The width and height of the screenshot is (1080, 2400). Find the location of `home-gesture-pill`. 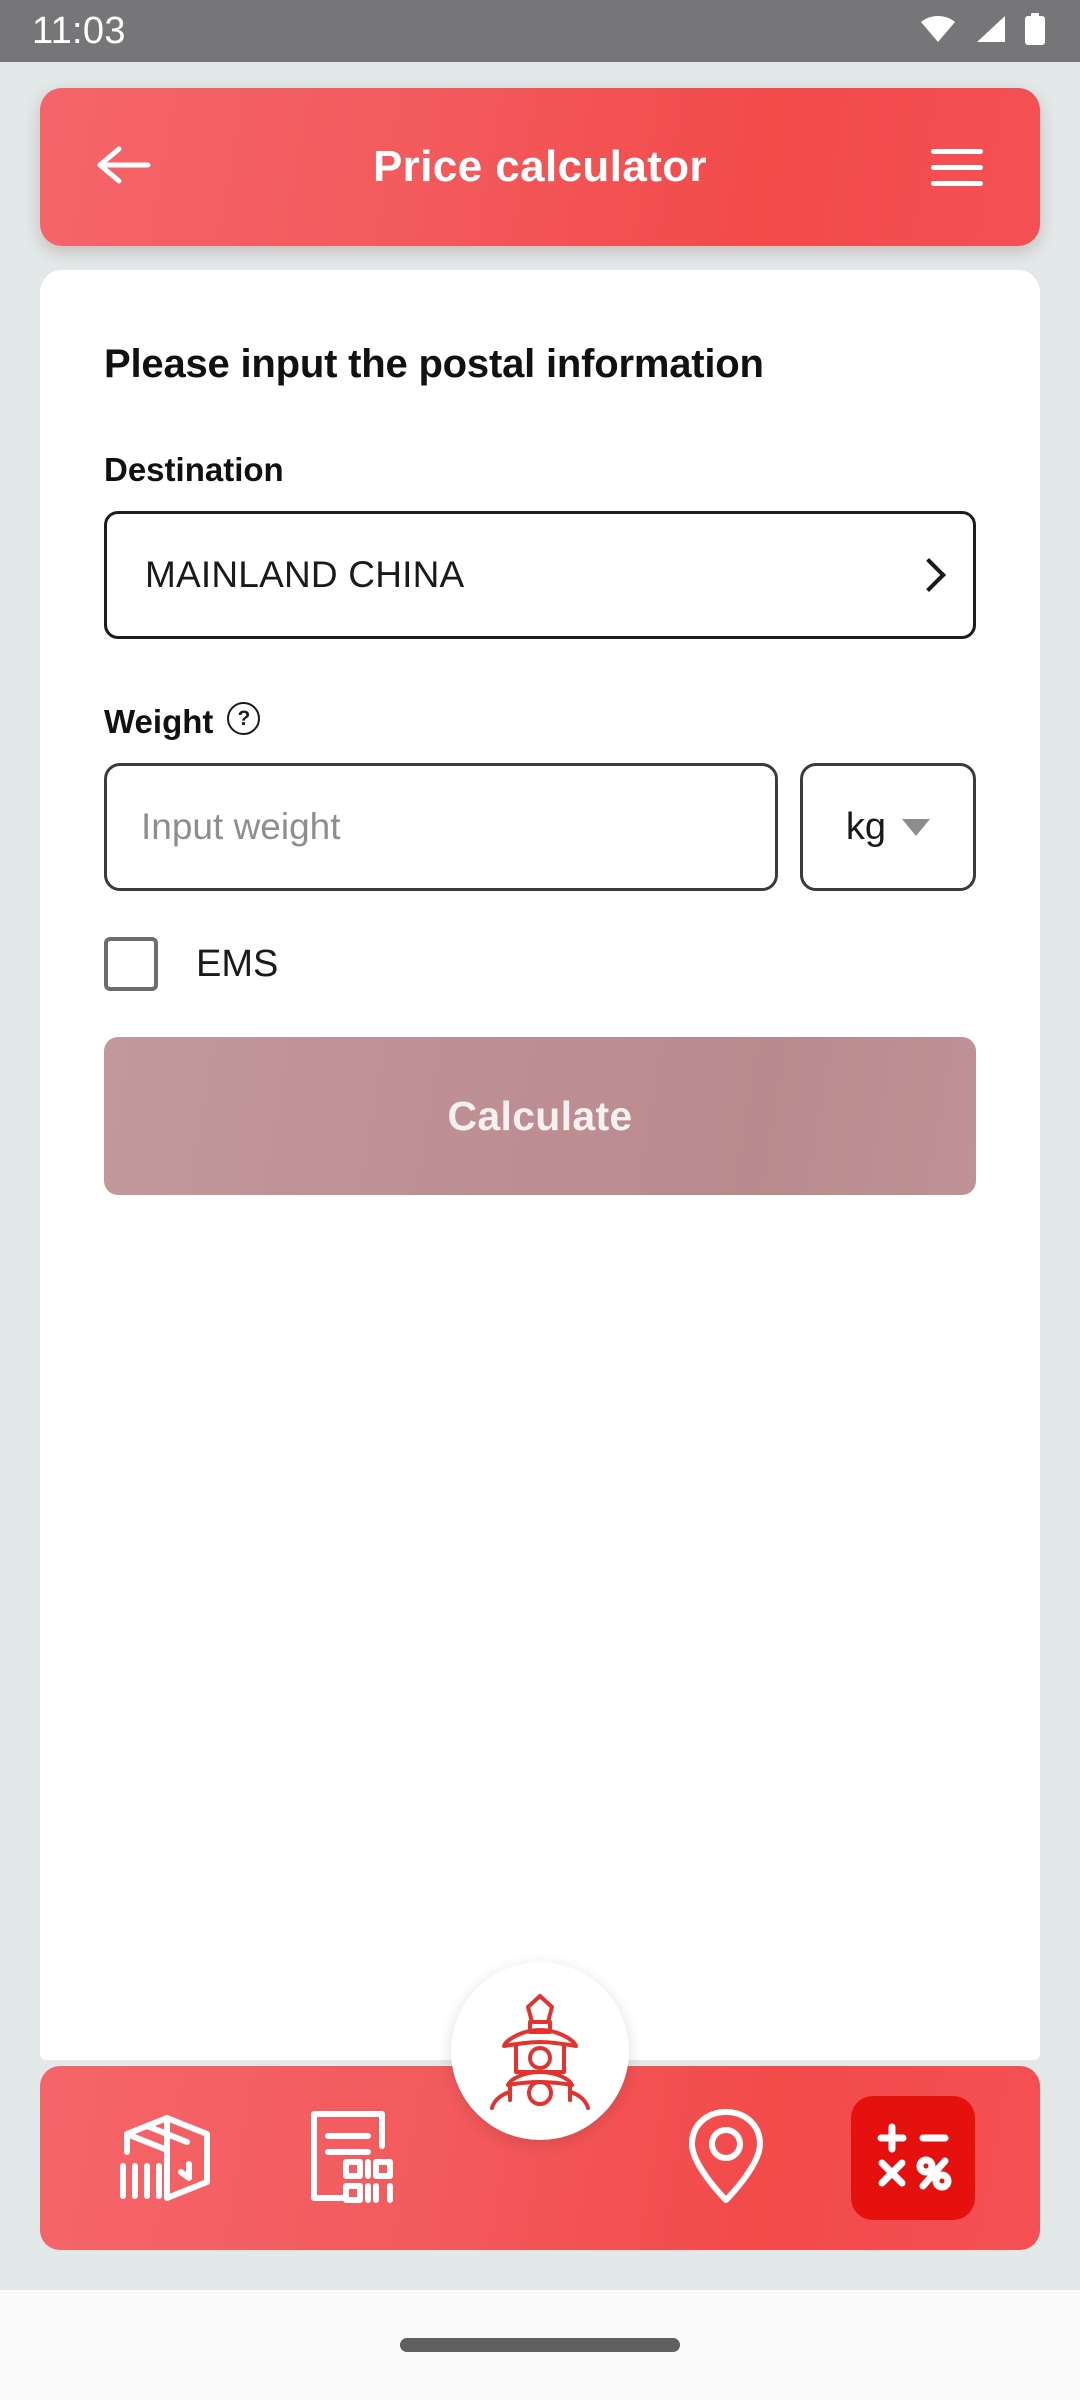

home-gesture-pill is located at coordinates (540, 2345).